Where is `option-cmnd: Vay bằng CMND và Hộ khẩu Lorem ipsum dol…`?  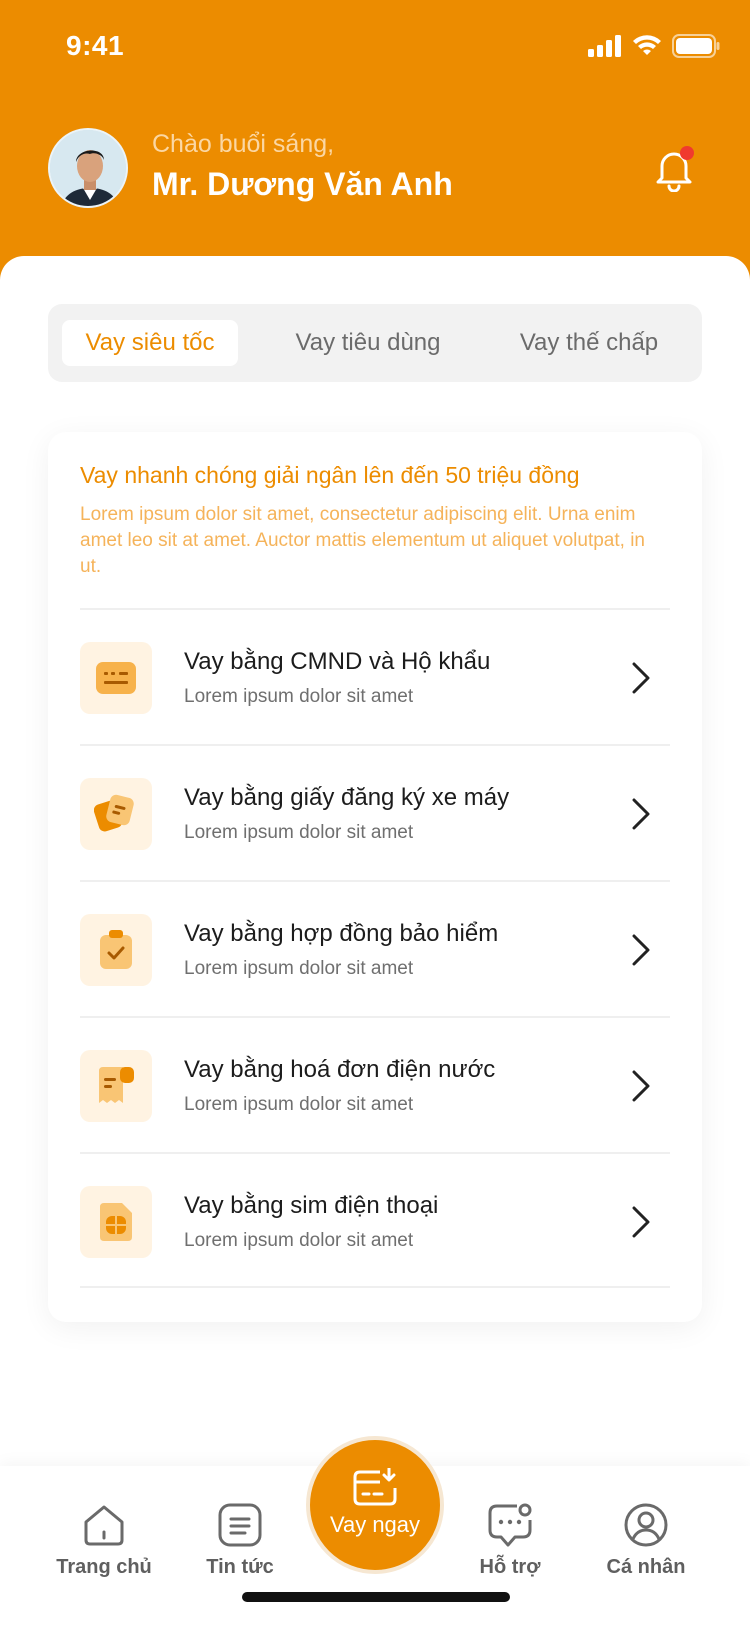 option-cmnd: Vay bằng CMND và Hộ khẩu Lorem ipsum dol… is located at coordinates (375, 676).